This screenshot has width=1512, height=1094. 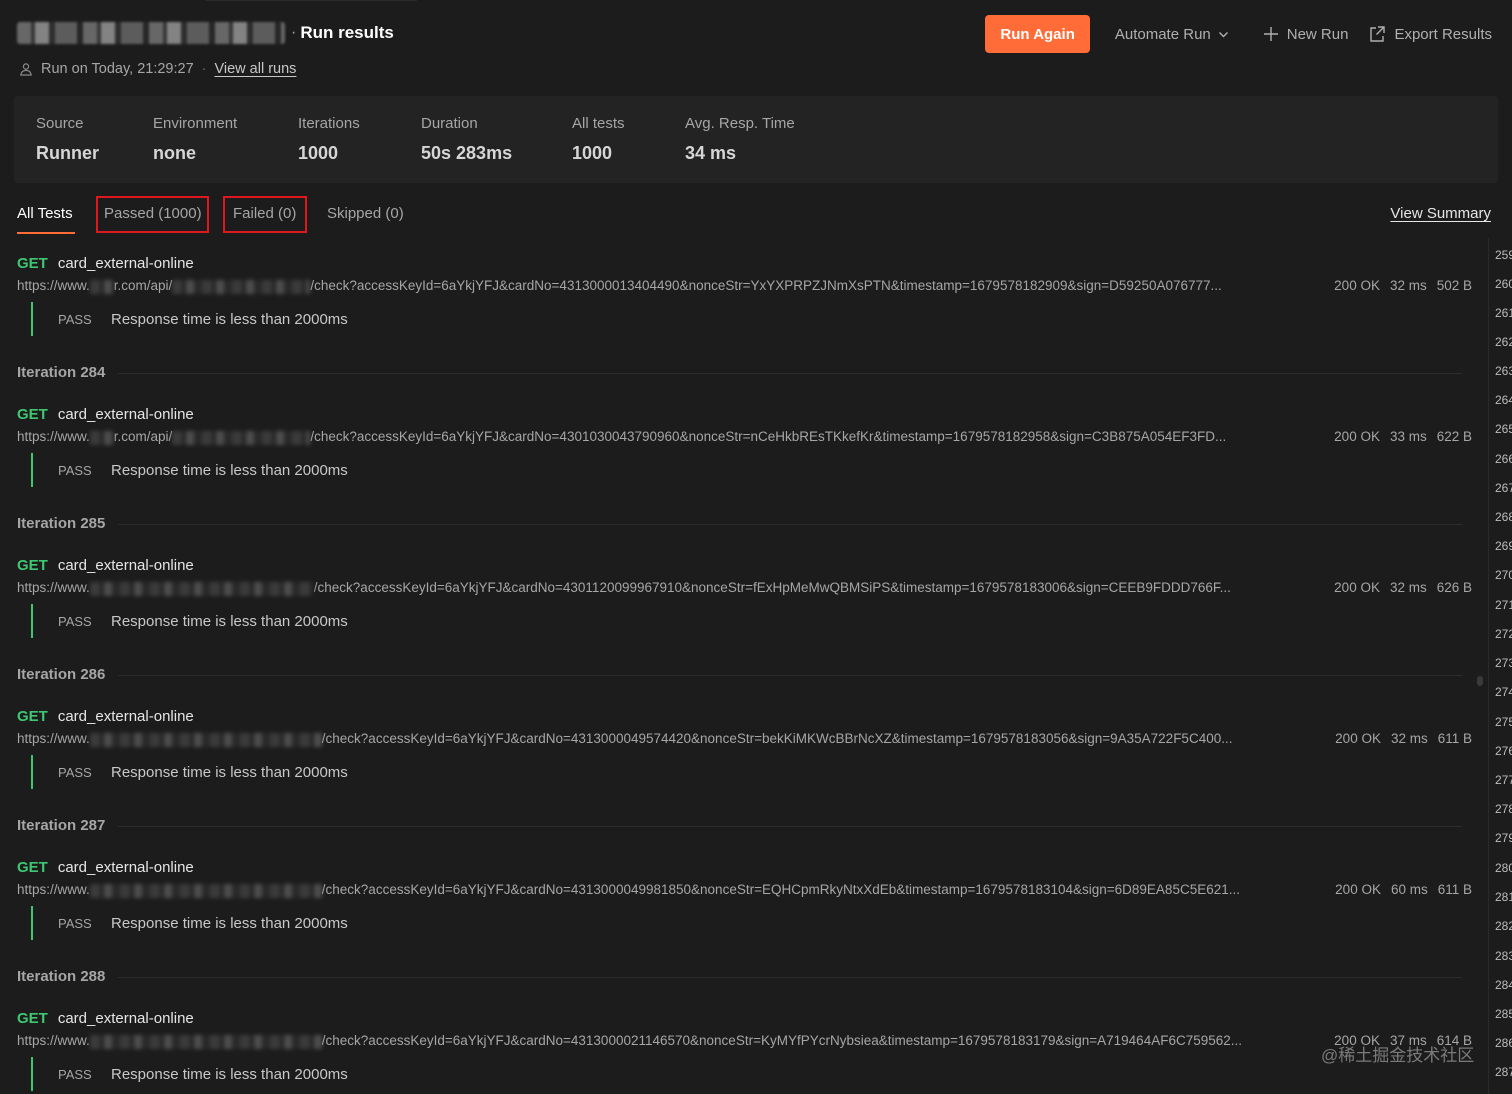 What do you see at coordinates (1503, 546) in the screenshot?
I see `gutter-number: 269` at bounding box center [1503, 546].